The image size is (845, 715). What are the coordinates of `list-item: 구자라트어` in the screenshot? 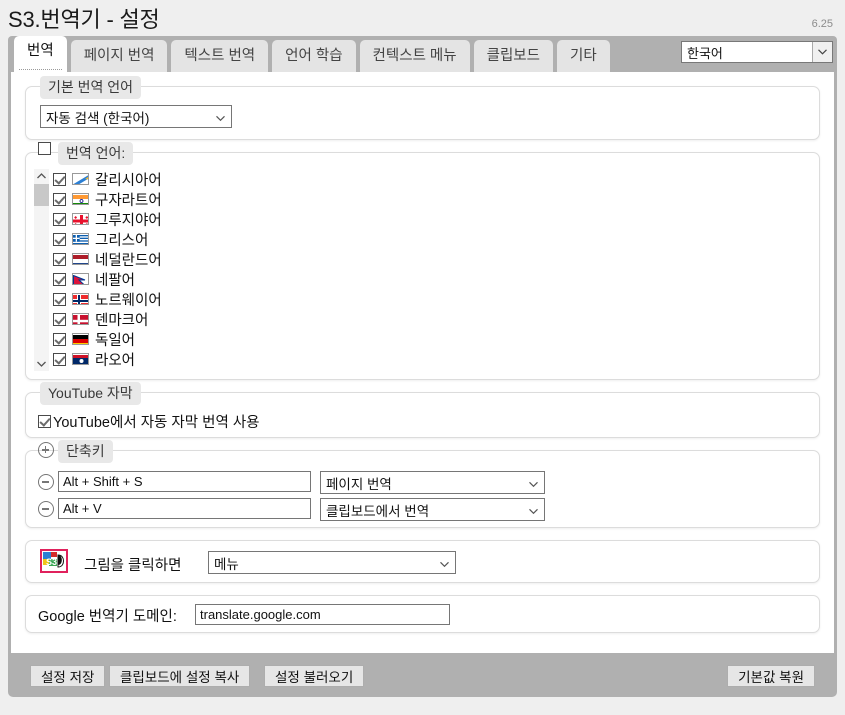 It's located at (432, 199).